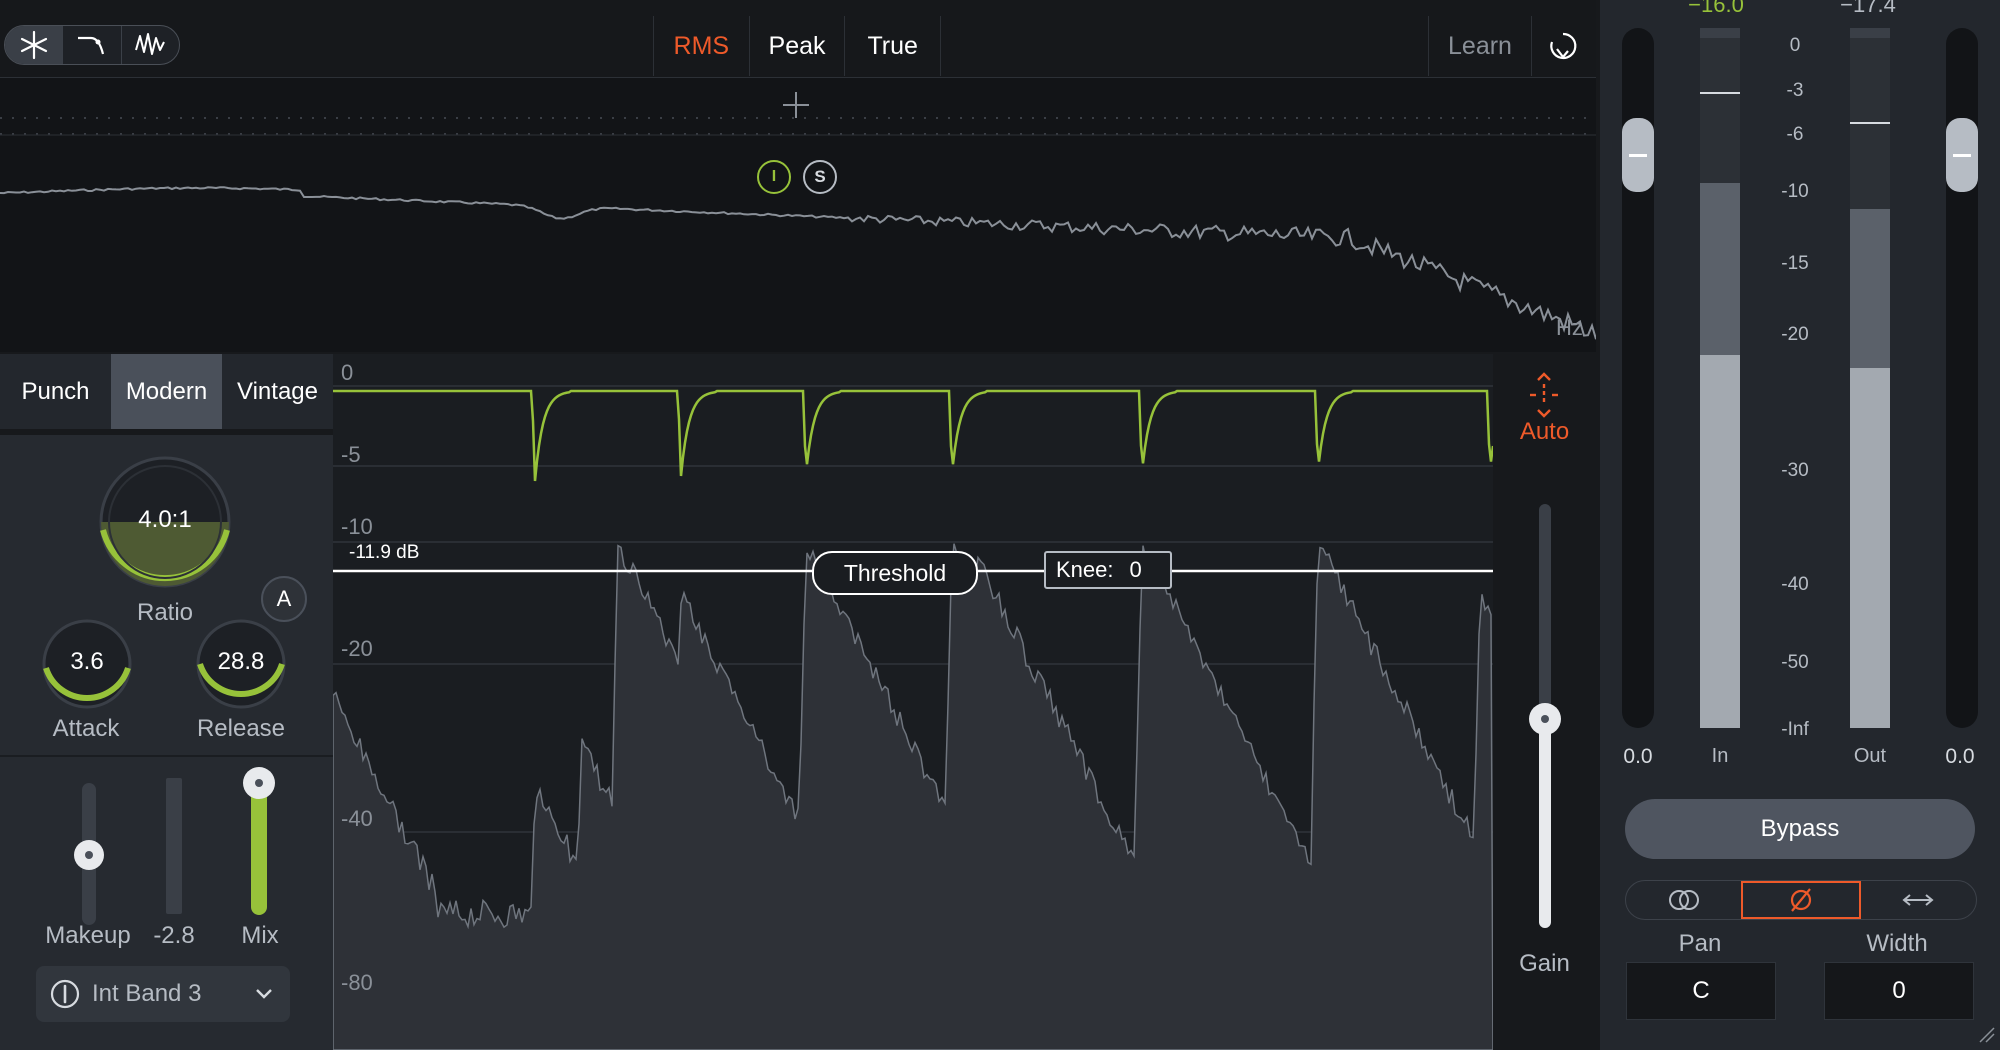 This screenshot has height=1050, width=2000. I want to click on scale-label-0: 0, so click(347, 372).